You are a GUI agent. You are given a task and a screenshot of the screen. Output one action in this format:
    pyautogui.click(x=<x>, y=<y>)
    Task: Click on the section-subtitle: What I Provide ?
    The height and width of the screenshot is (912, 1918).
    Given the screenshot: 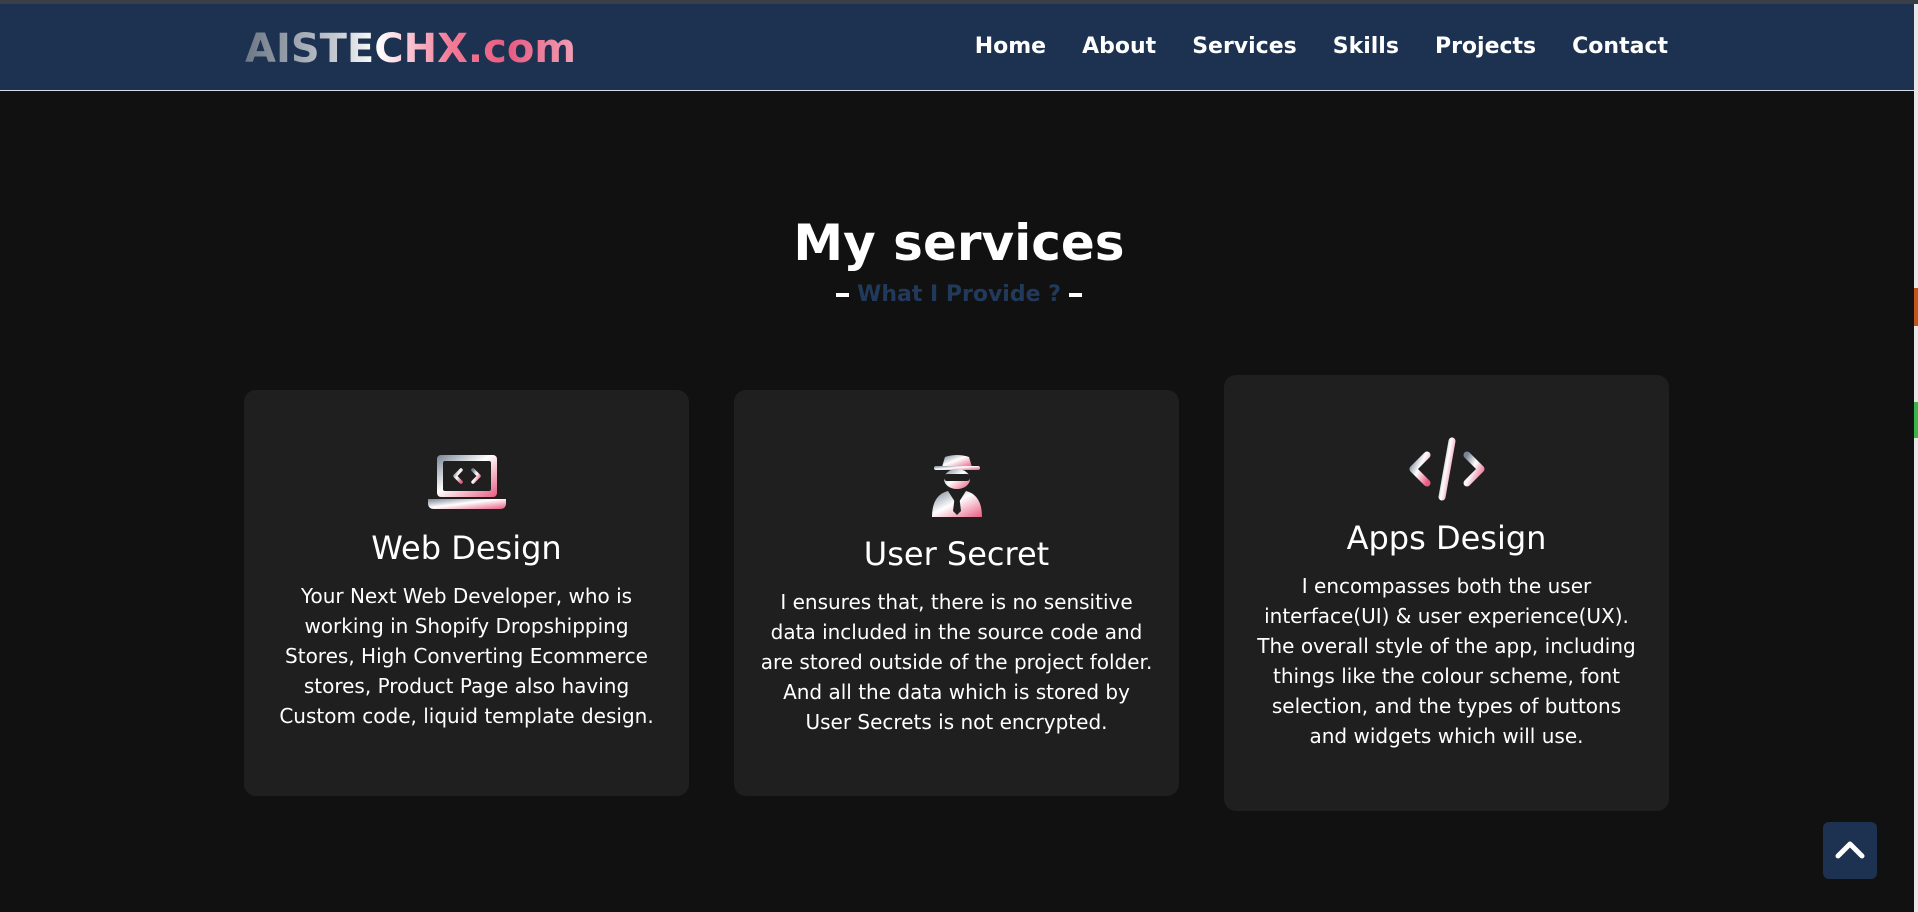 What is the action you would take?
    pyautogui.click(x=959, y=294)
    